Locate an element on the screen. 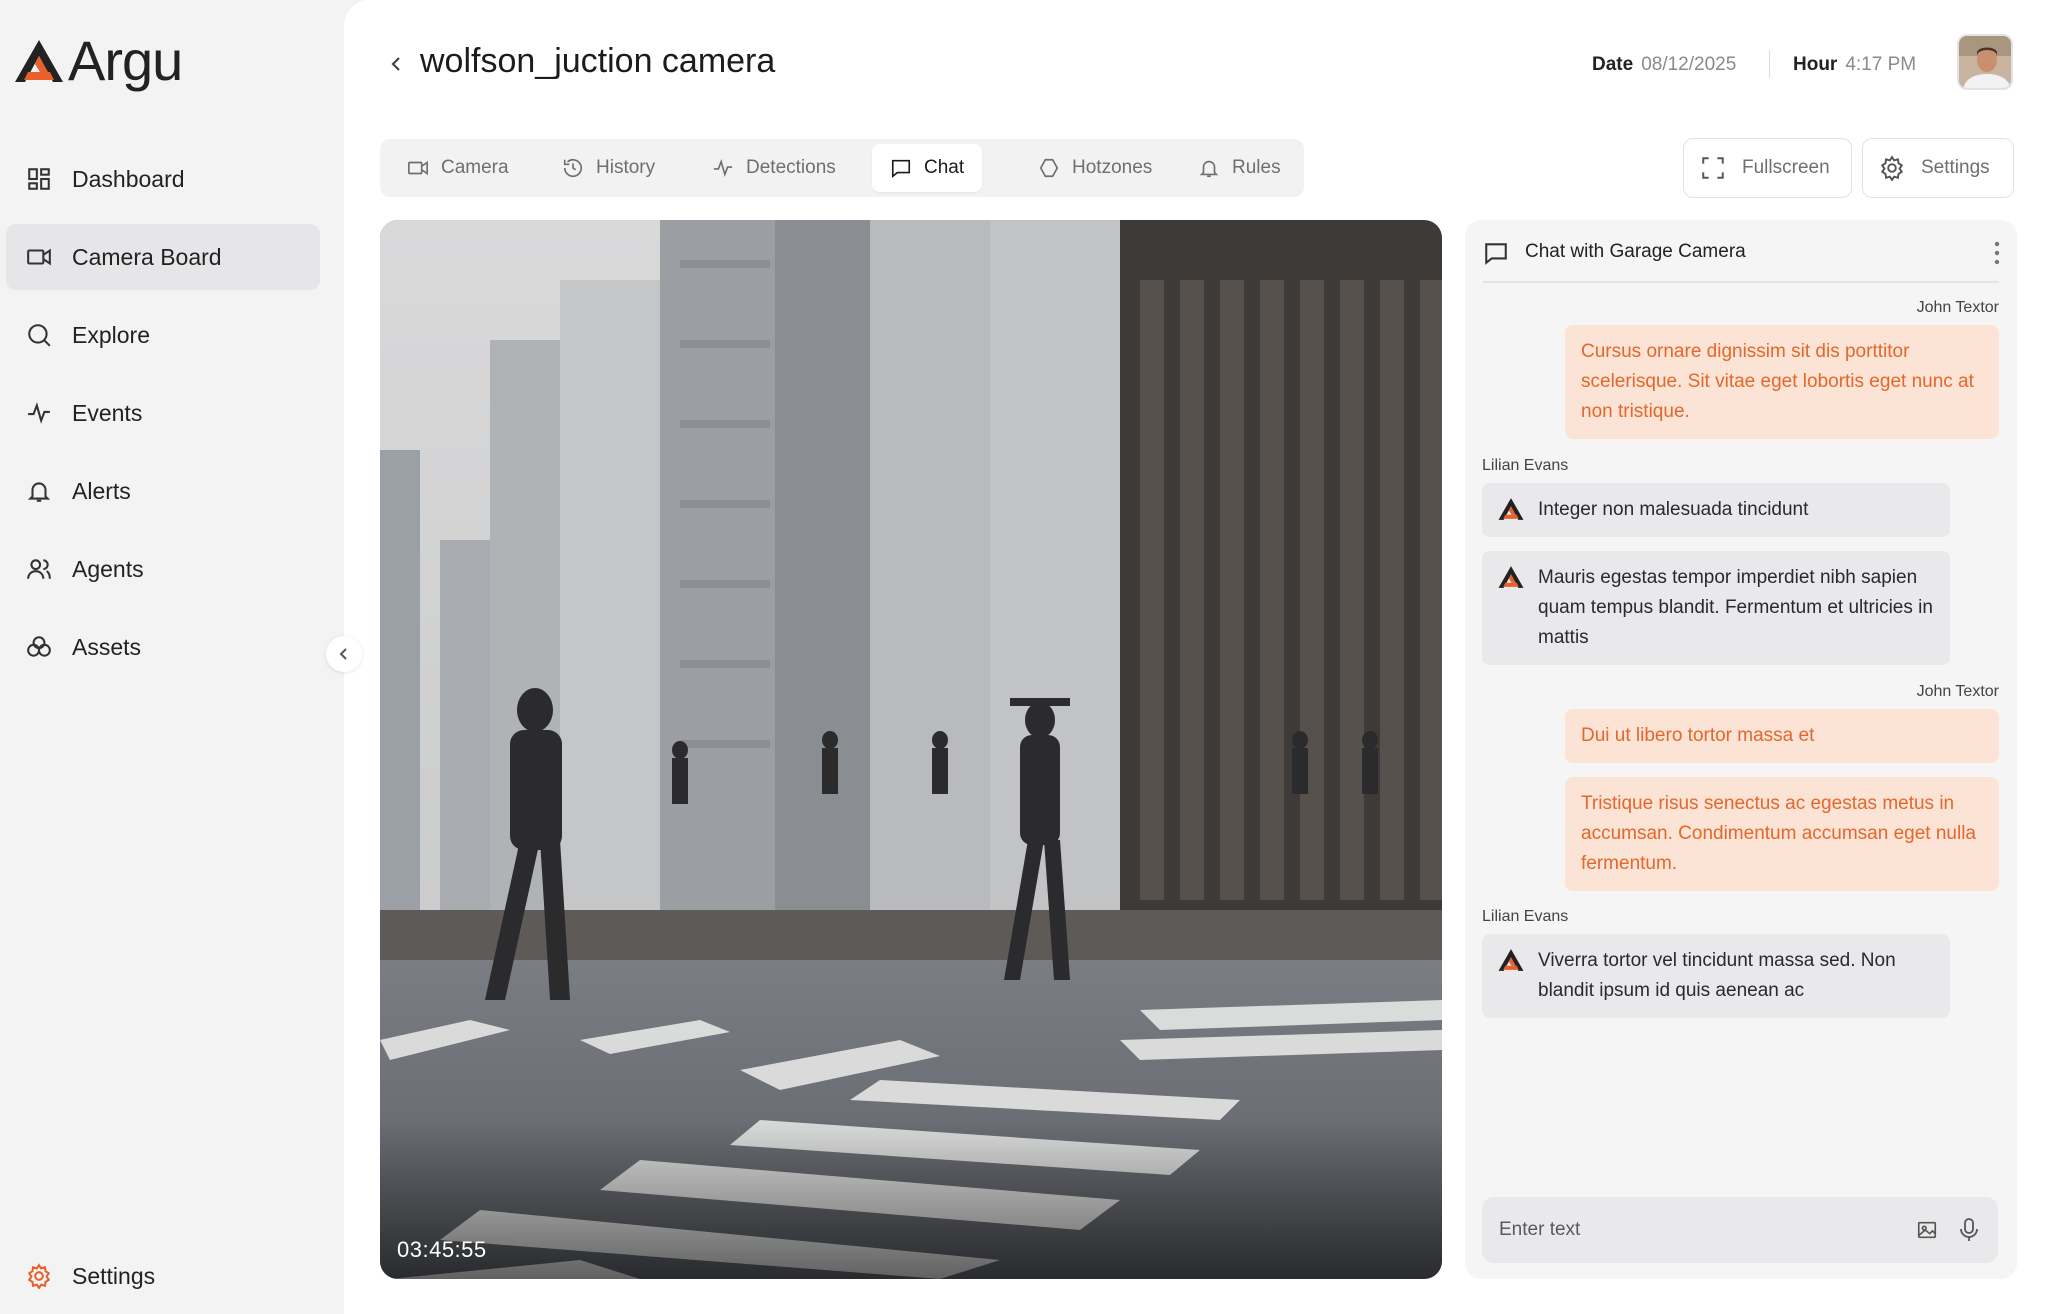 This screenshot has height=1314, width=2048. image-icon is located at coordinates (1927, 1230).